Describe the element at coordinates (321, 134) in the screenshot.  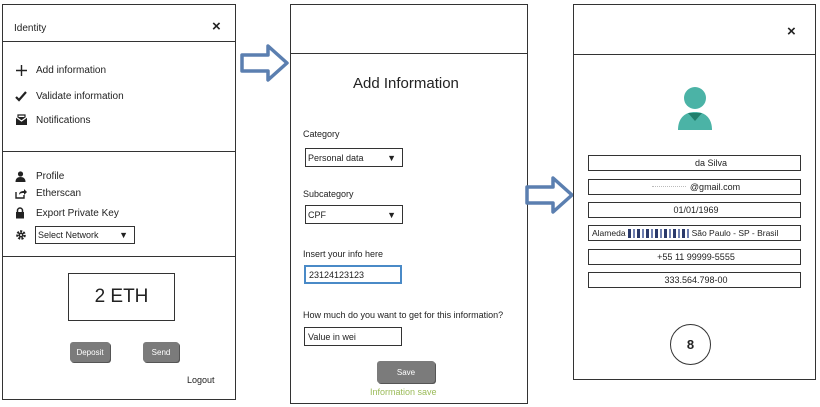
I see `category-label: Category` at that location.